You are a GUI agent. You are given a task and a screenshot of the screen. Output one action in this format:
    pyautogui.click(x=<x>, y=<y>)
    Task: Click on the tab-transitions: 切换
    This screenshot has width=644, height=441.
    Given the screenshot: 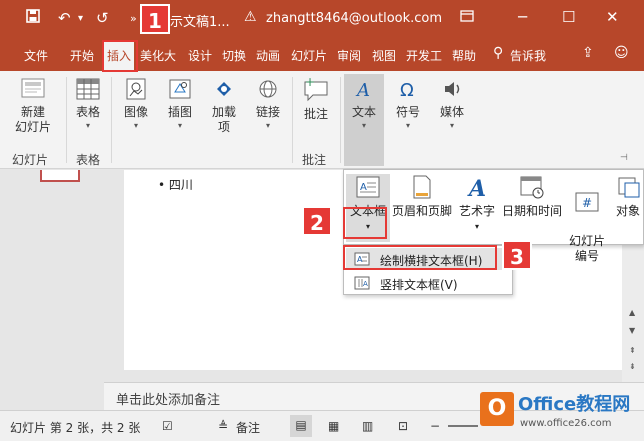 What is the action you would take?
    pyautogui.click(x=234, y=55)
    